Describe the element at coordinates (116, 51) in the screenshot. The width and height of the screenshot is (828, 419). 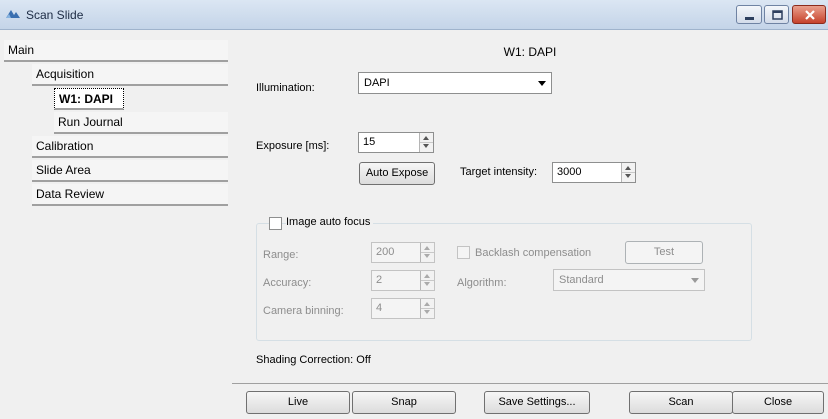
I see `sidebar-item-main: Main` at that location.